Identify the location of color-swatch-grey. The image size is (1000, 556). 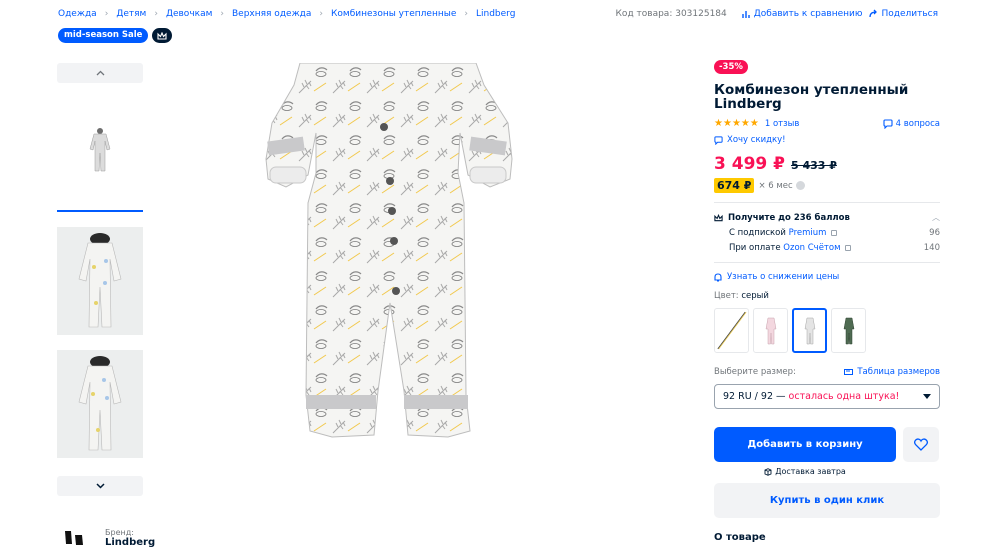
(809, 330).